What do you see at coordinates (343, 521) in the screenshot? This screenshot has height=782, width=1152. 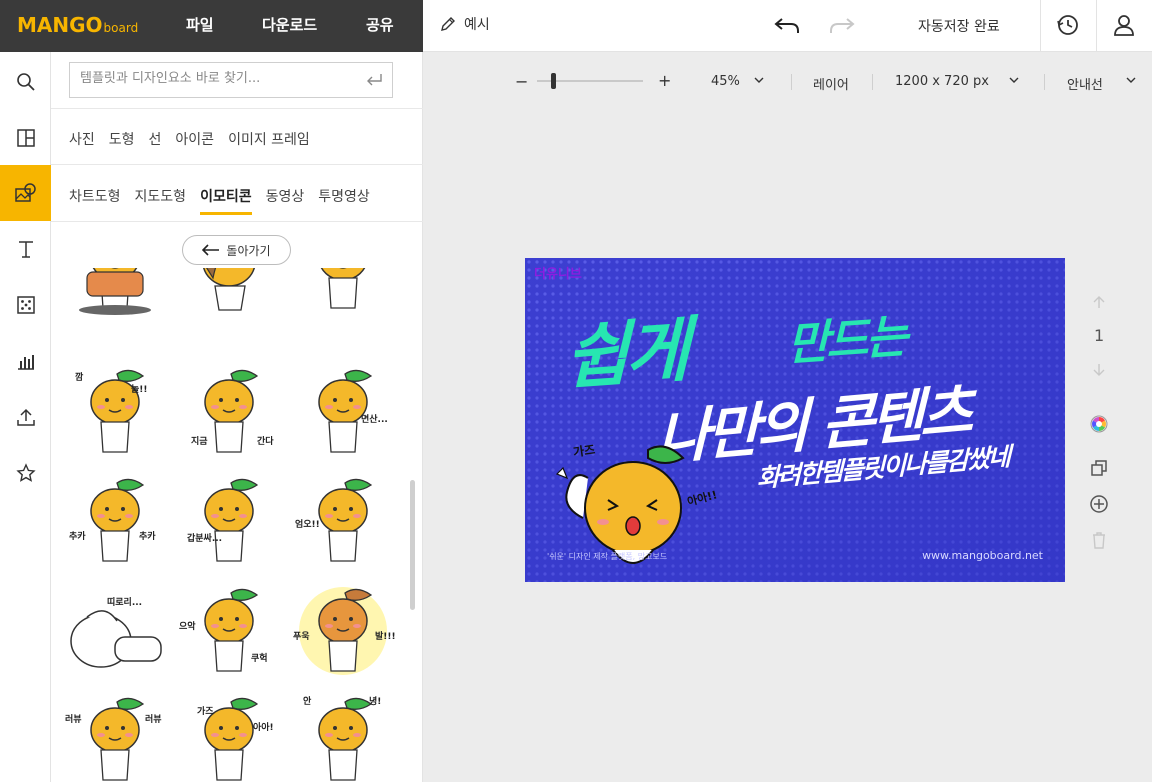 I see `emoticon-item: 엄오!!` at bounding box center [343, 521].